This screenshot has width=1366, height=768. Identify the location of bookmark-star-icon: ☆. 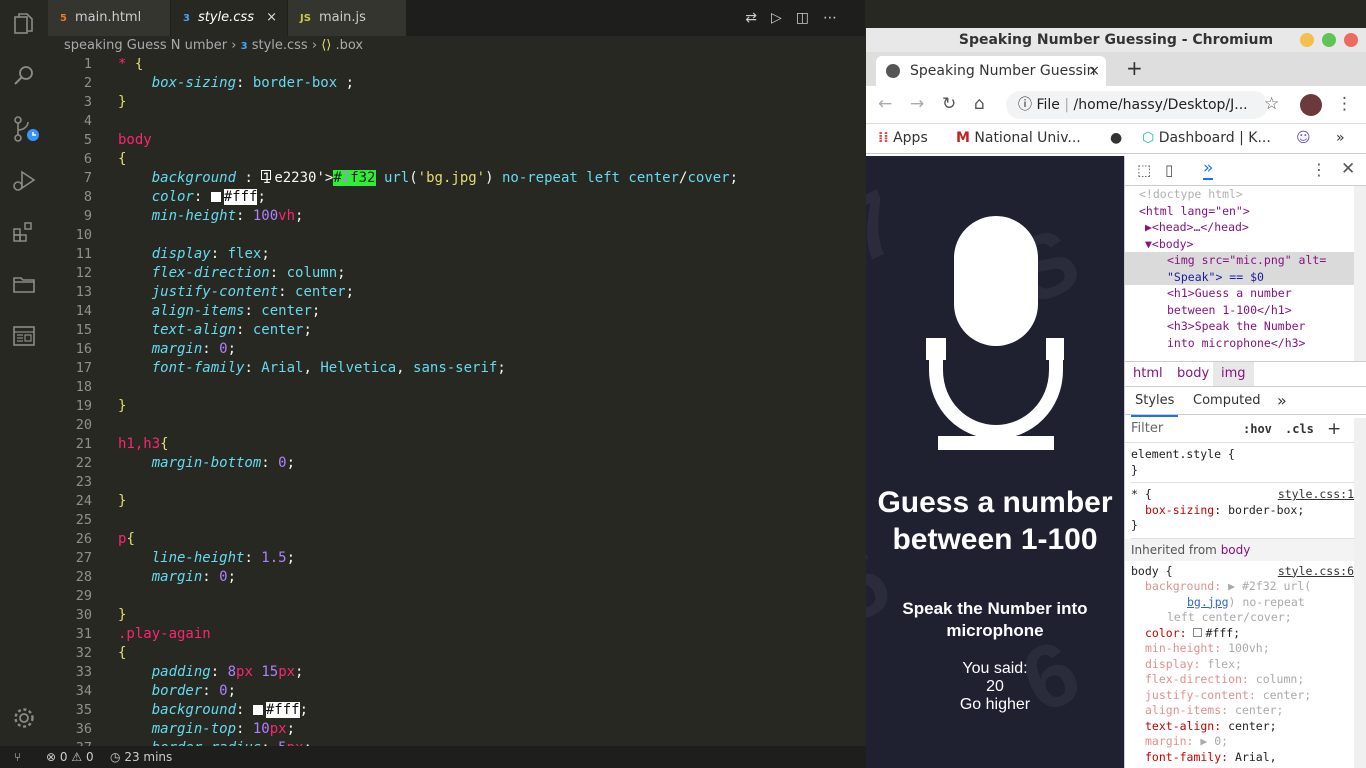
(1271, 104).